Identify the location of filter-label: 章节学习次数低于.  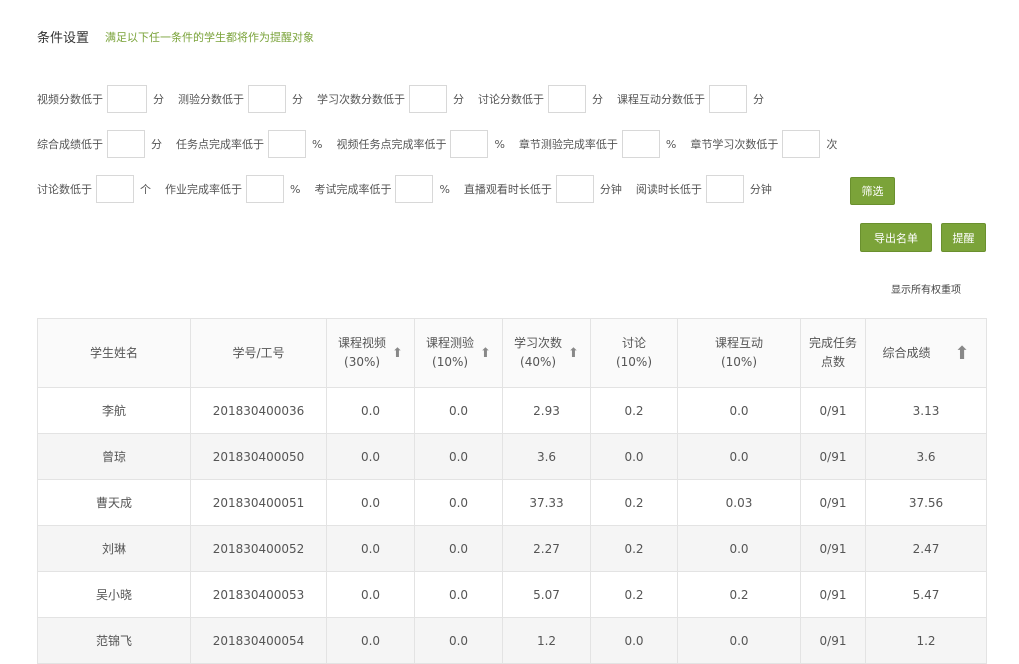
(734, 144).